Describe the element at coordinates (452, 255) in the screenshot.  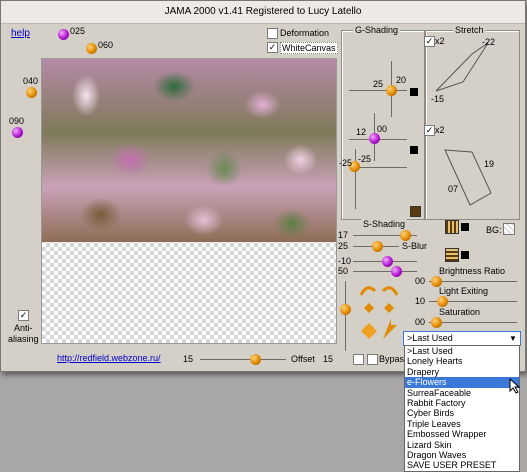
I see `pattern-horizontal-icon` at that location.